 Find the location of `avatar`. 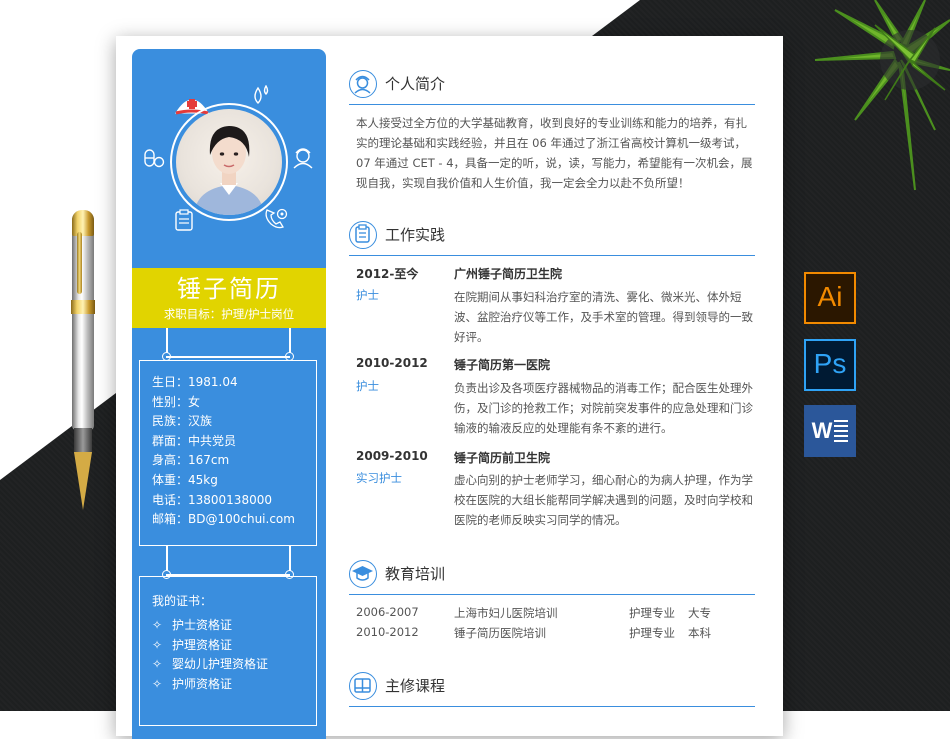

avatar is located at coordinates (229, 162).